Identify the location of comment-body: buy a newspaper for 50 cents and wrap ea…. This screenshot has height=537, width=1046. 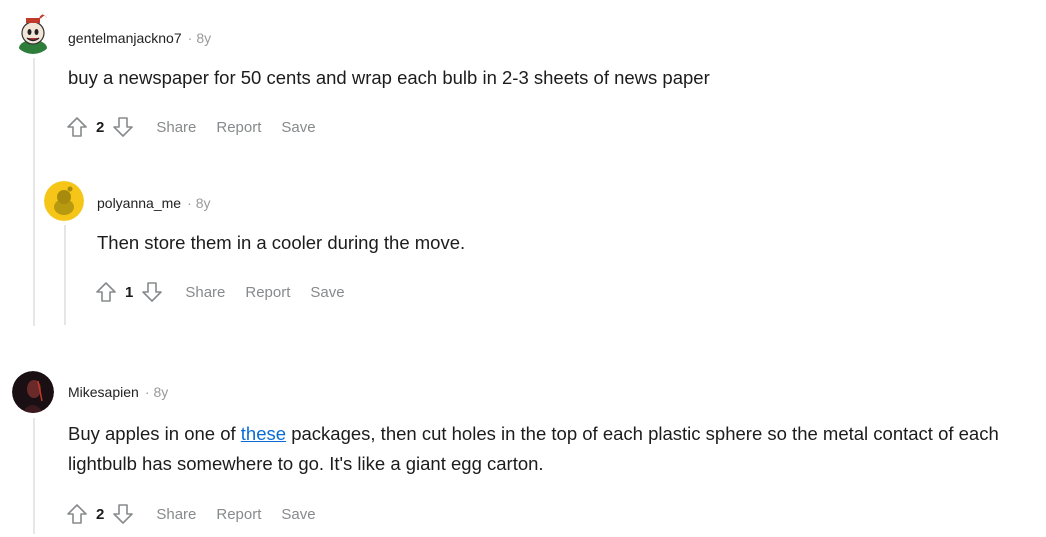
(389, 77).